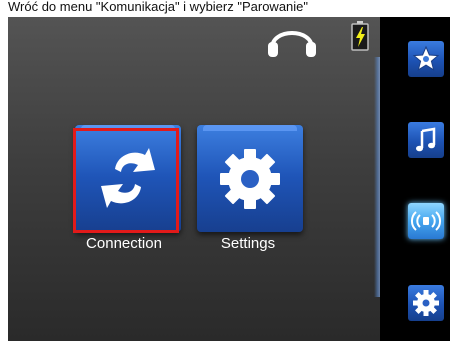 This screenshot has width=458, height=341. What do you see at coordinates (360, 36) in the screenshot?
I see `battery-charging-icon` at bounding box center [360, 36].